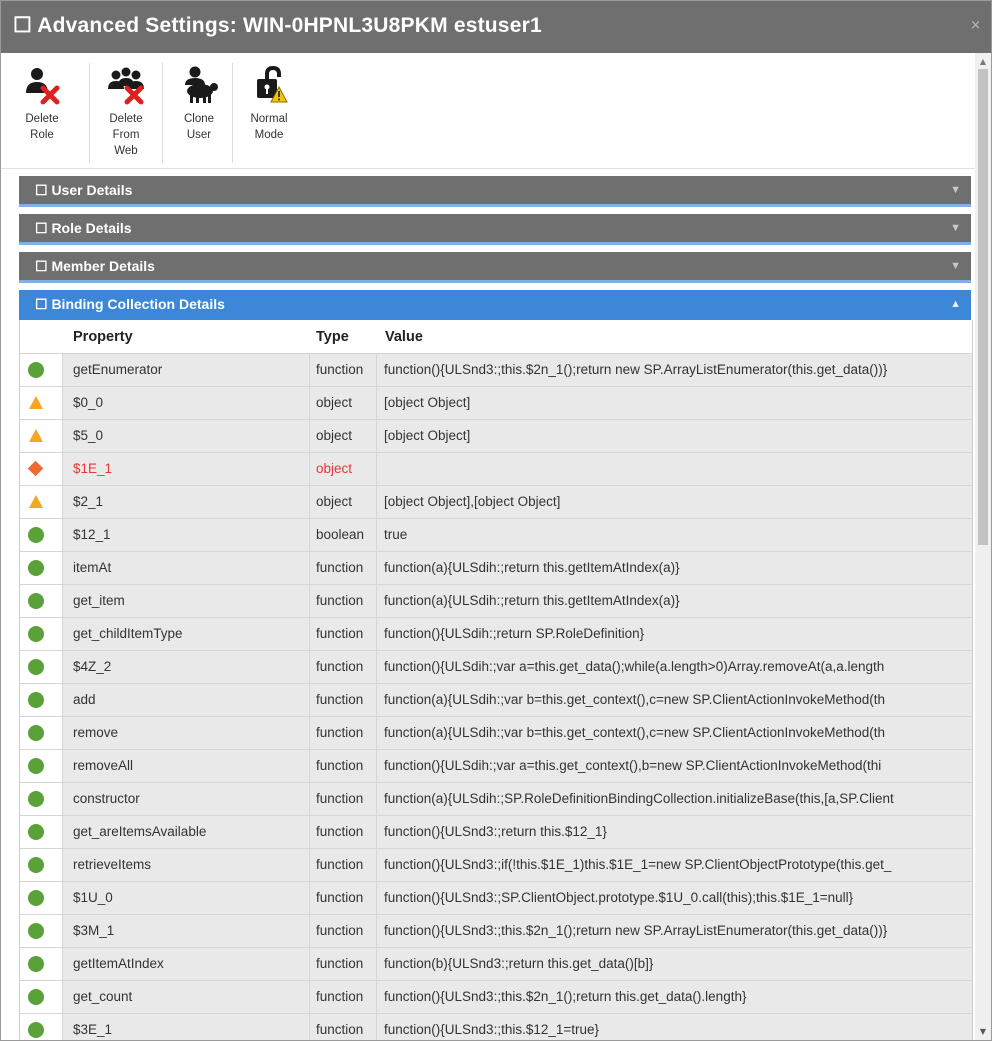 This screenshot has height=1041, width=992. Describe the element at coordinates (186, 469) in the screenshot. I see `row-property: $1E_1` at that location.